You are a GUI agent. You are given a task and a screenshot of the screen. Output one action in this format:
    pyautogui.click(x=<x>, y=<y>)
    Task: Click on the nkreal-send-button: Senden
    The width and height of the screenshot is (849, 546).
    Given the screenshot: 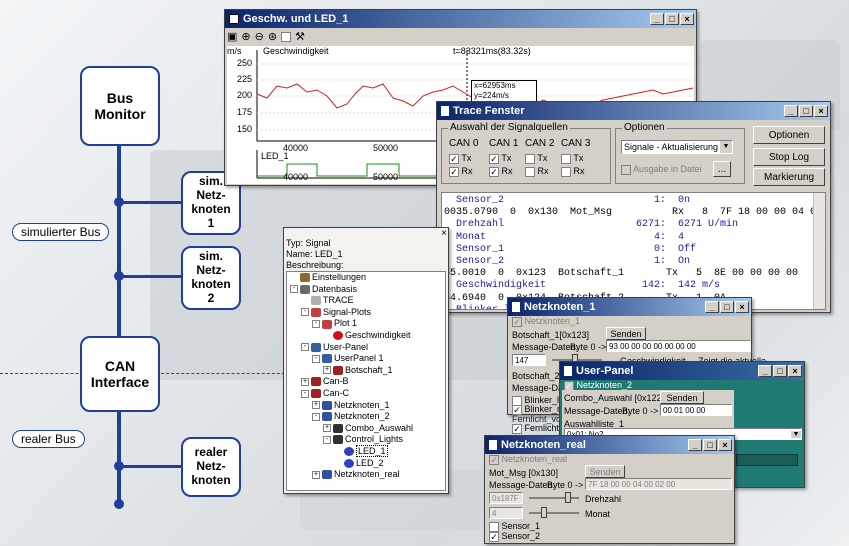 What is the action you would take?
    pyautogui.click(x=605, y=471)
    